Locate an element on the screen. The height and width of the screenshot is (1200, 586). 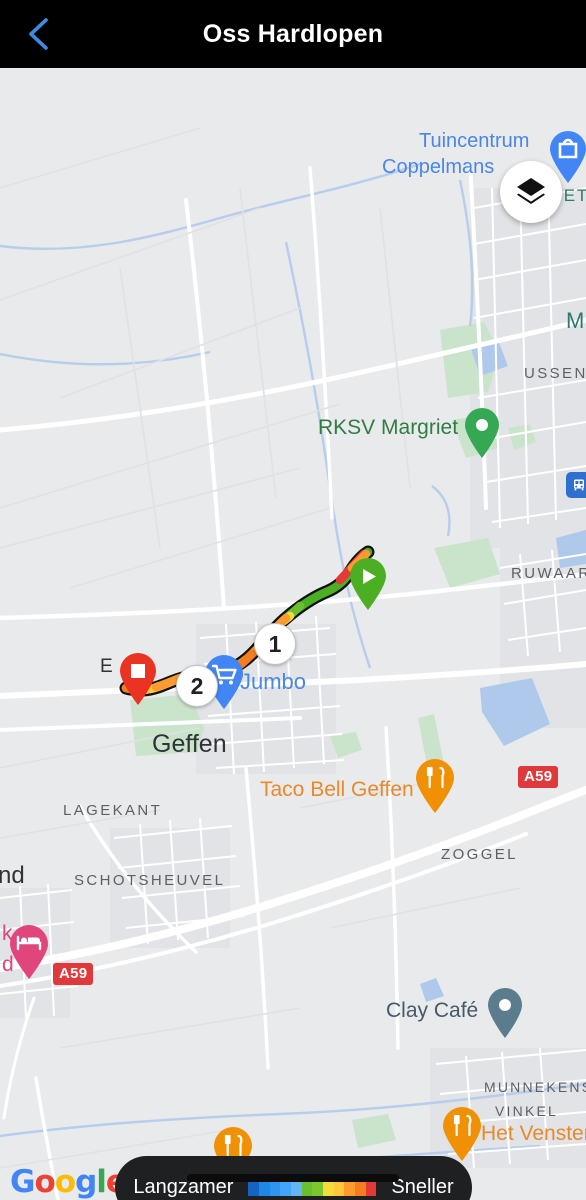
pin-route-finish is located at coordinates (138, 681).